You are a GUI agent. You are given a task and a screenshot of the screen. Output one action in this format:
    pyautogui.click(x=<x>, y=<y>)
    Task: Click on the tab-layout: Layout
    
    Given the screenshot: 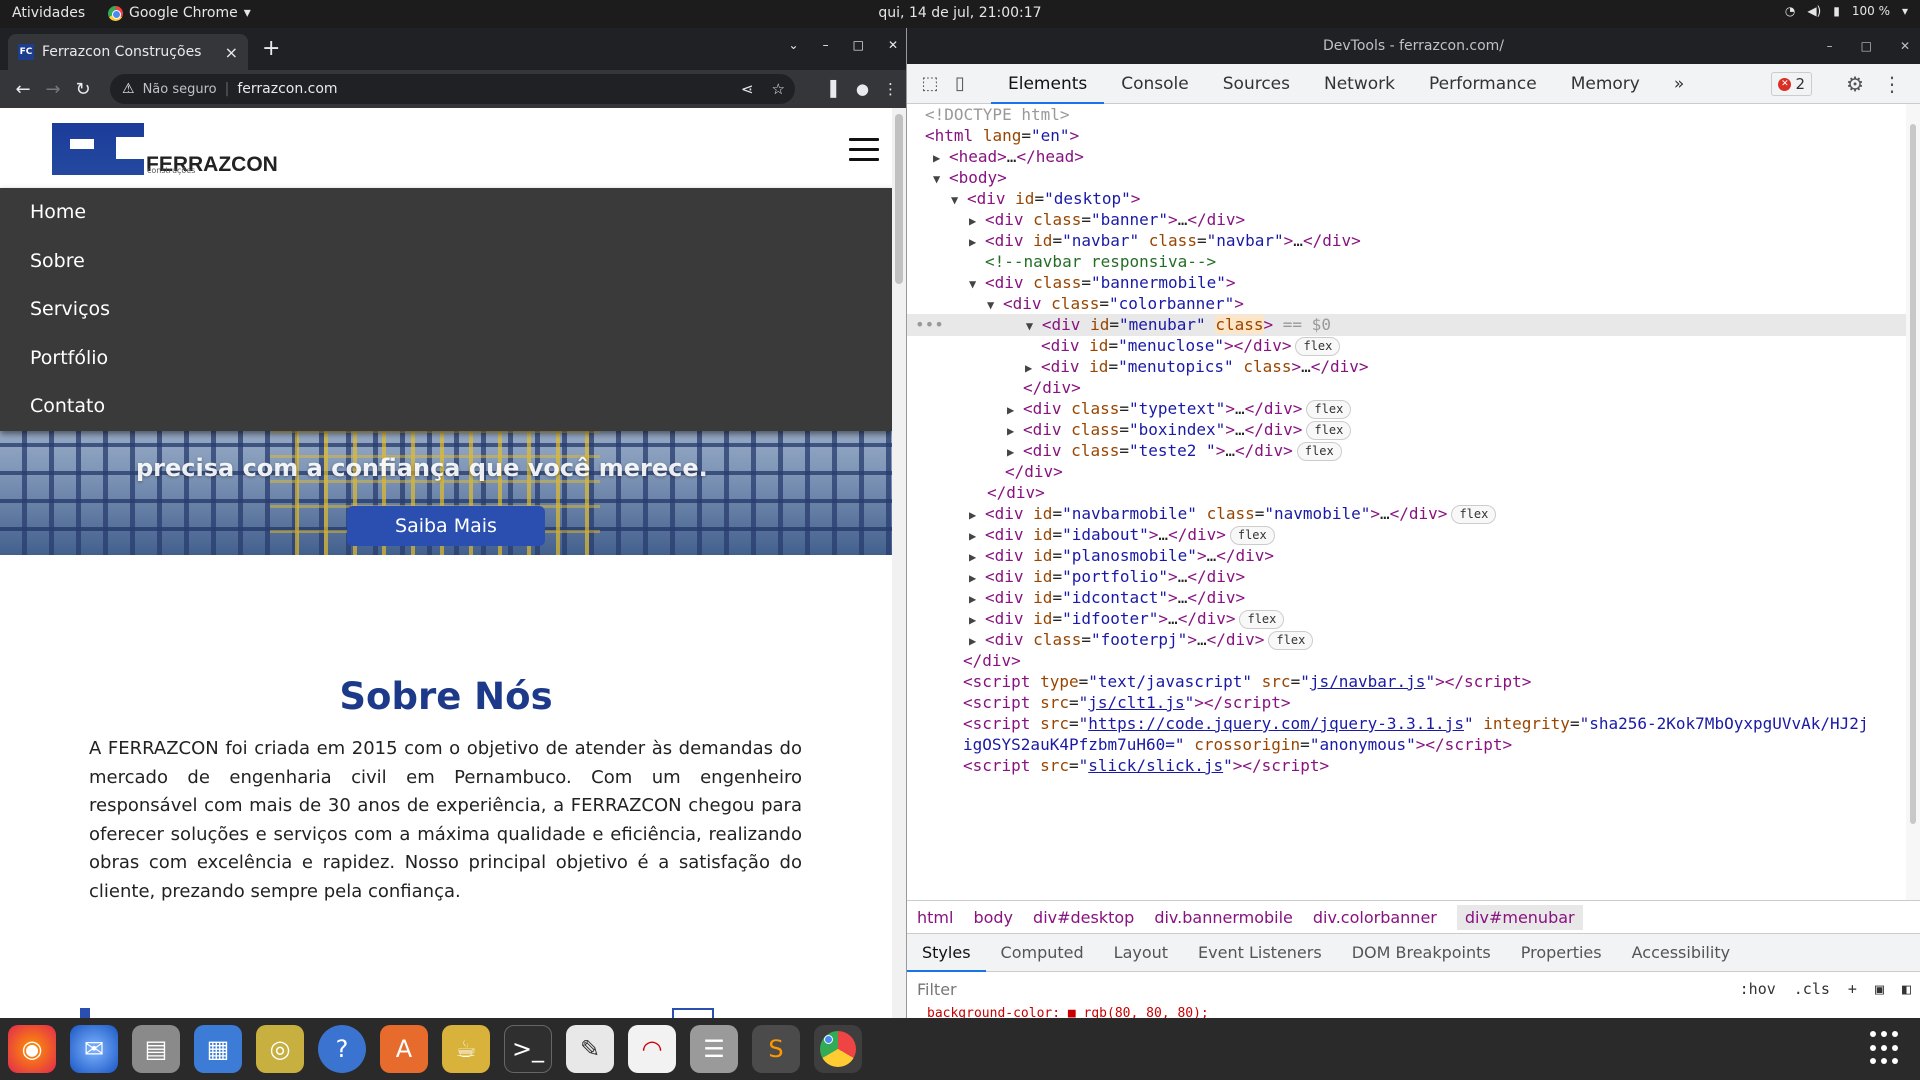 What is the action you would take?
    pyautogui.click(x=1141, y=953)
    